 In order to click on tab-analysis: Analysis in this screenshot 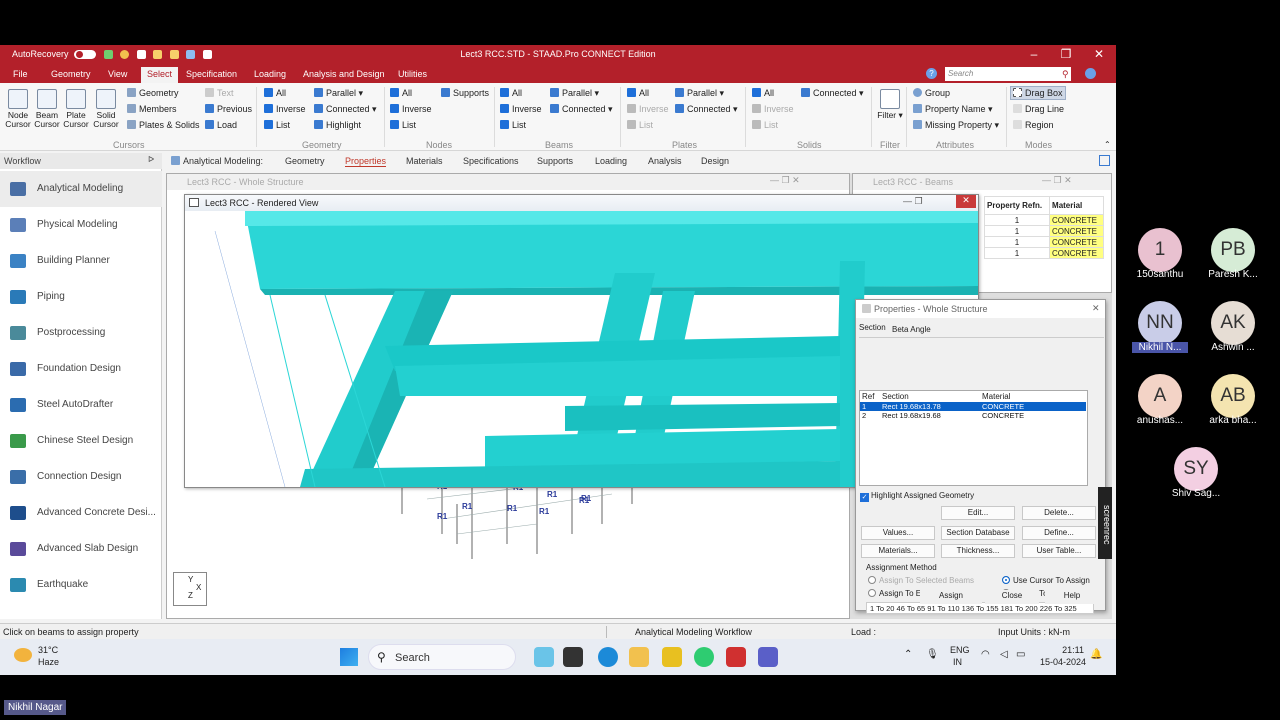, I will do `click(665, 161)`.